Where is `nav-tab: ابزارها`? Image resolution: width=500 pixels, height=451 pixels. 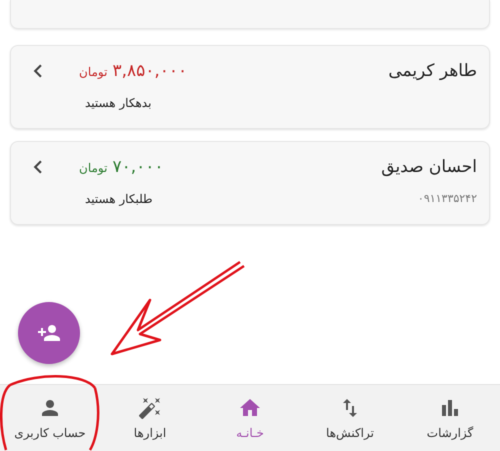
nav-tab: ابزارها is located at coordinates (150, 418).